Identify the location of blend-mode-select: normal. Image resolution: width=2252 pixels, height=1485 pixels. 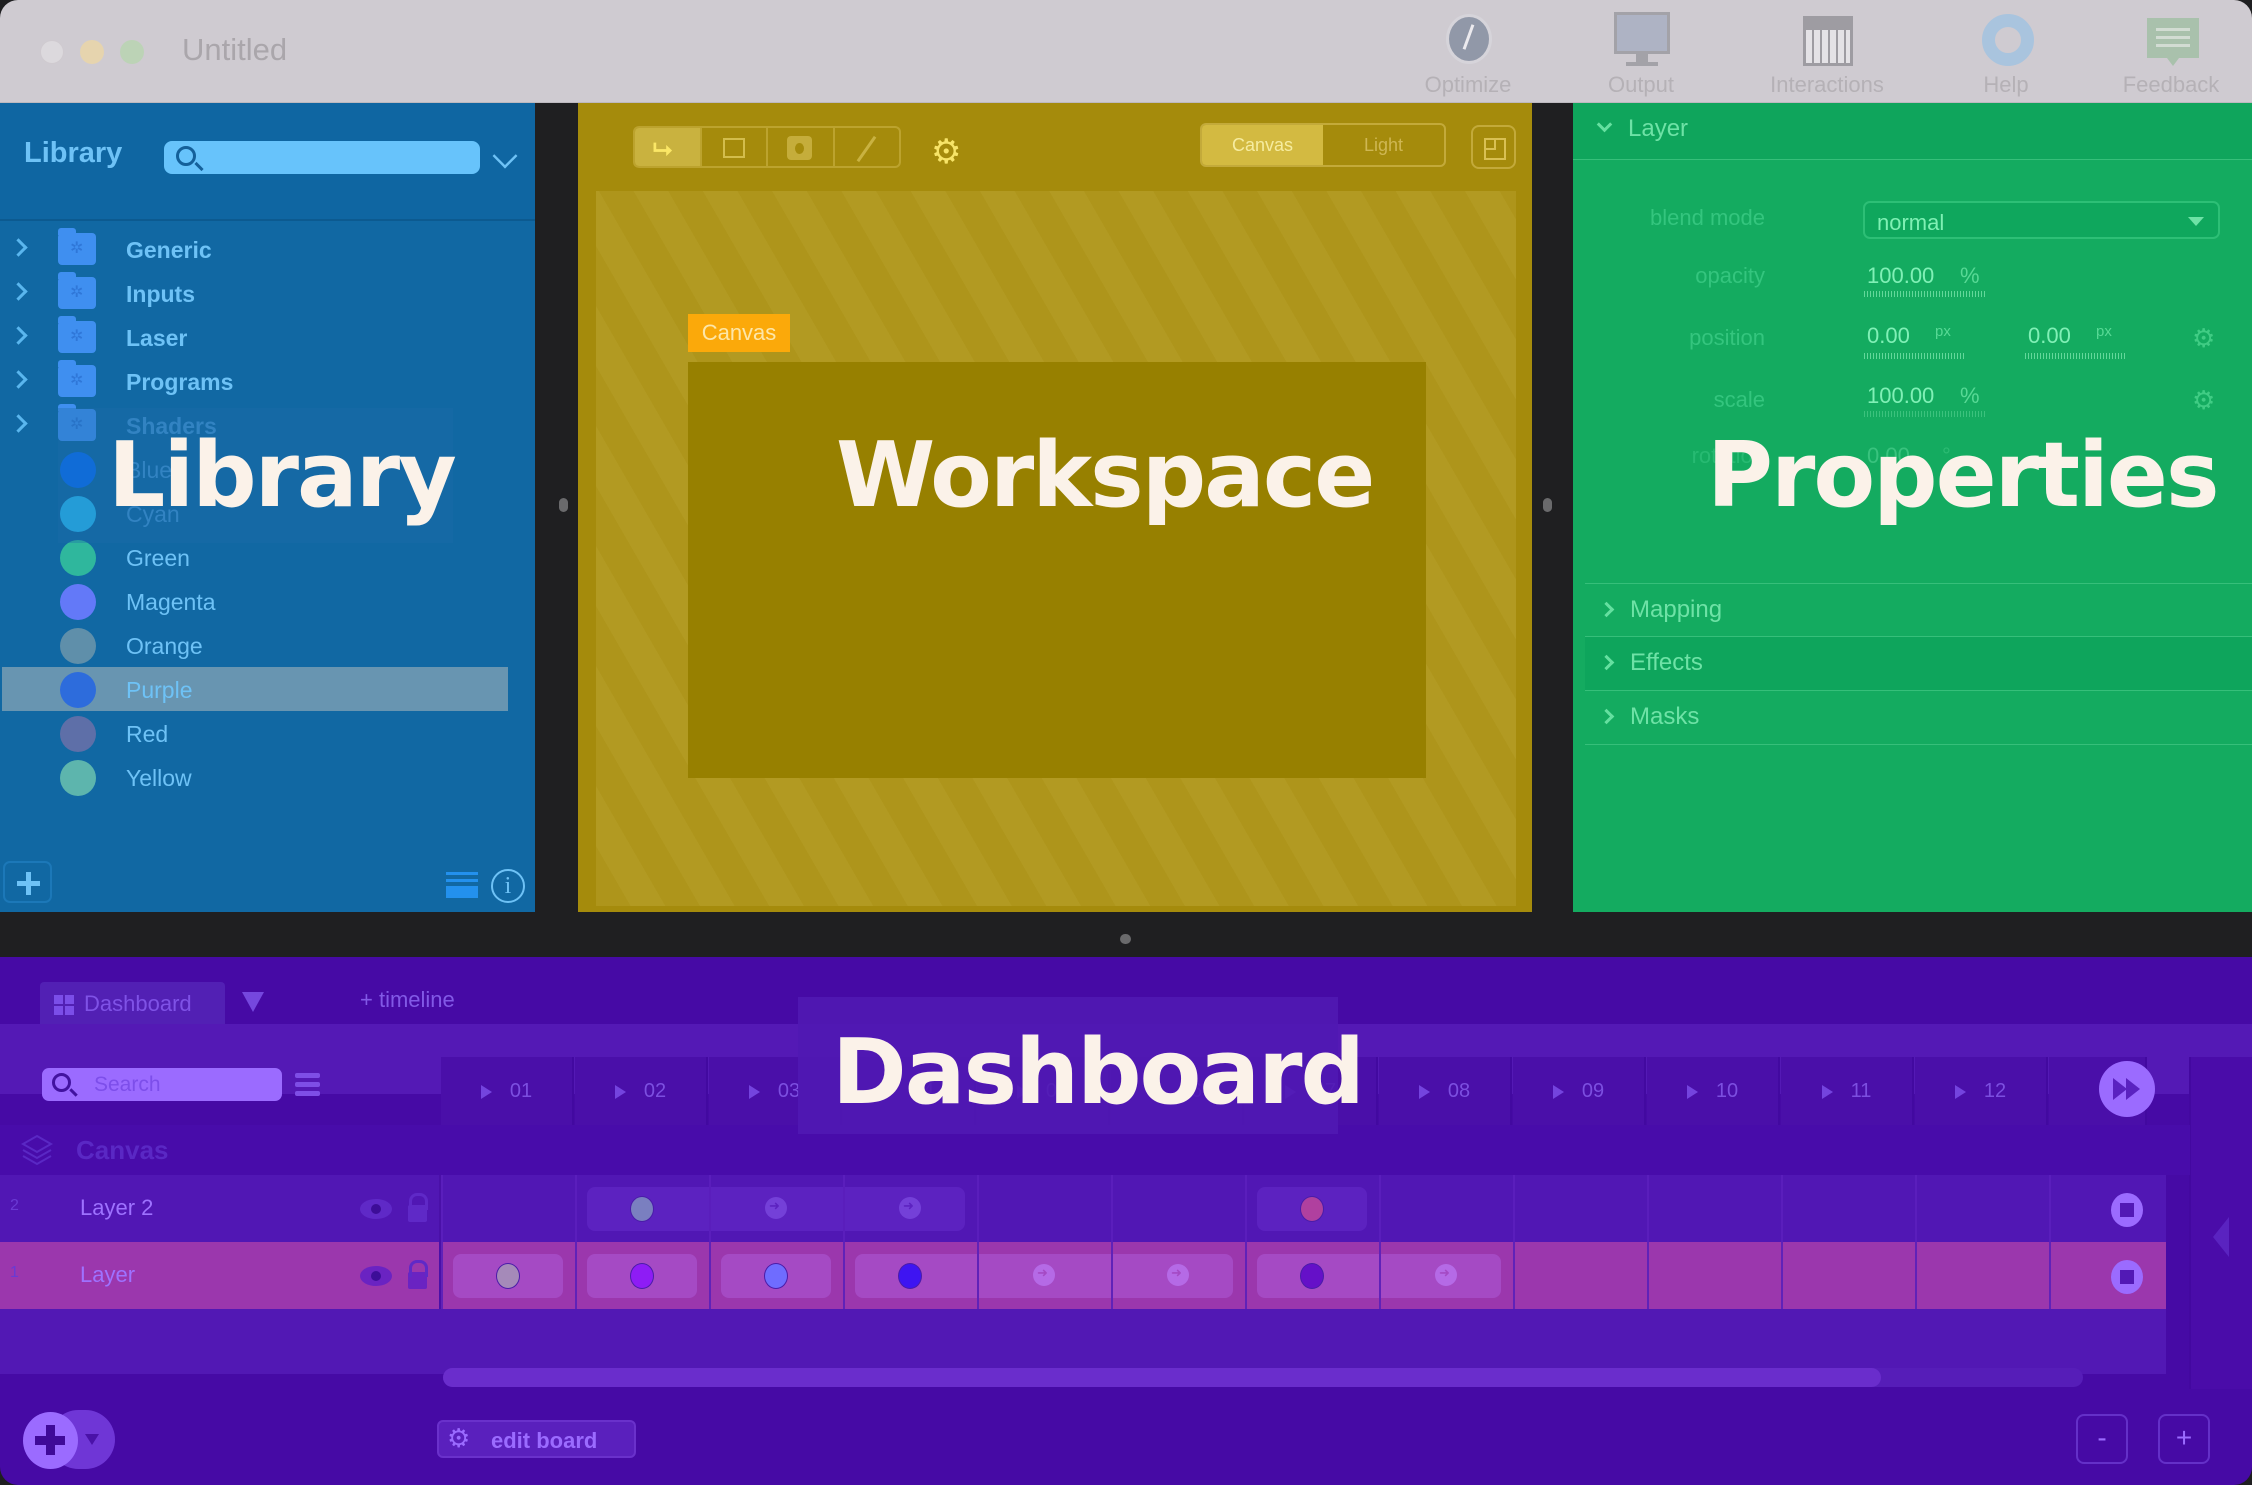
(2041, 220).